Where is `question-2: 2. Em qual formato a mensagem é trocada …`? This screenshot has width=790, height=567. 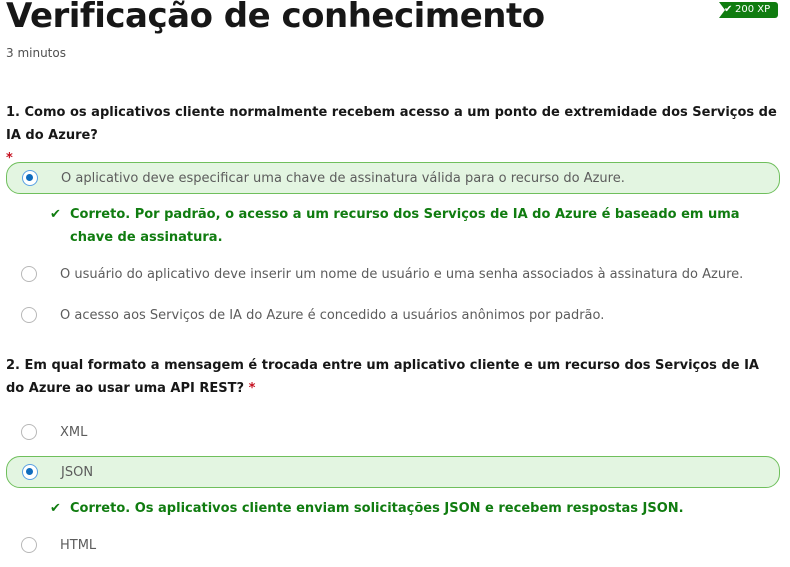 question-2: 2. Em qual formato a mensagem é trocada … is located at coordinates (386, 377).